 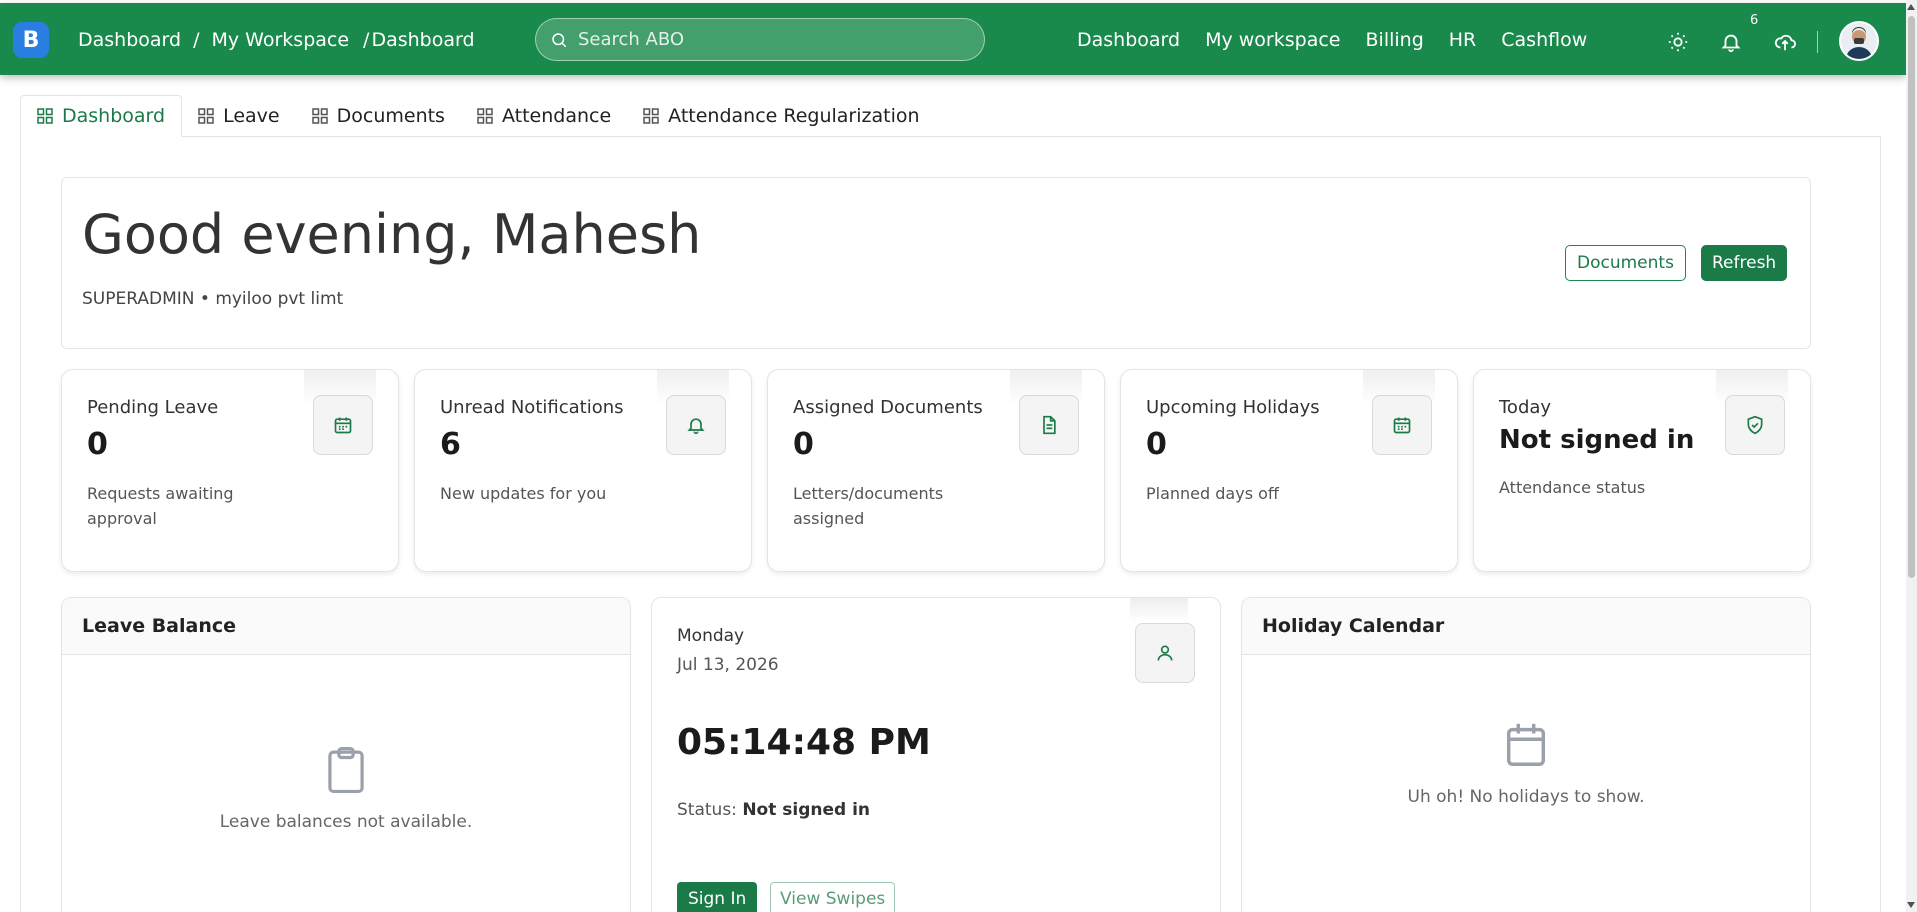 I want to click on topnav-billing: Billing, so click(x=1395, y=40).